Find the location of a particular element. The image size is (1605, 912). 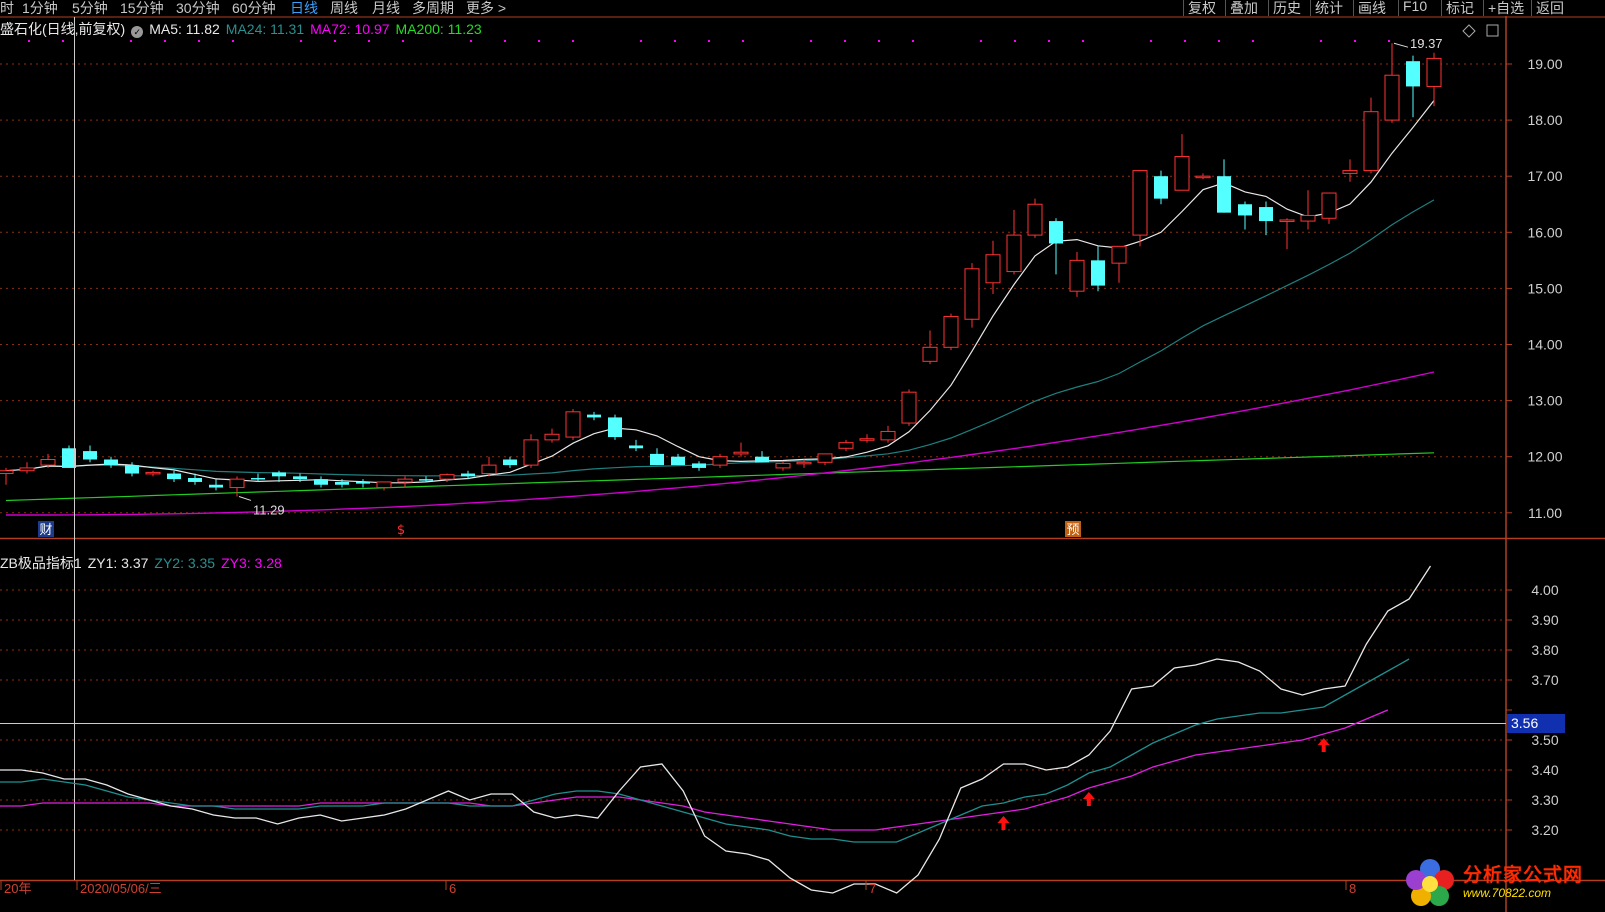

date-label: 8 is located at coordinates (1352, 888).